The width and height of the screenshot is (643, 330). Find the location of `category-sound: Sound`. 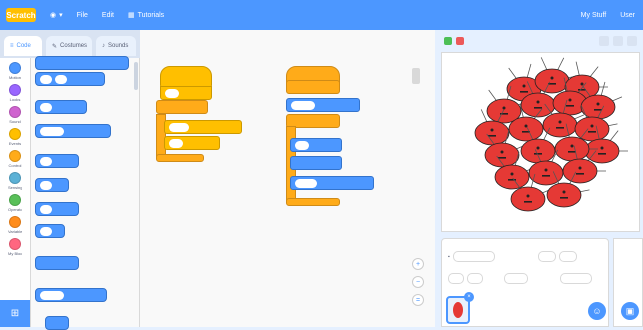

category-sound: Sound is located at coordinates (15, 115).